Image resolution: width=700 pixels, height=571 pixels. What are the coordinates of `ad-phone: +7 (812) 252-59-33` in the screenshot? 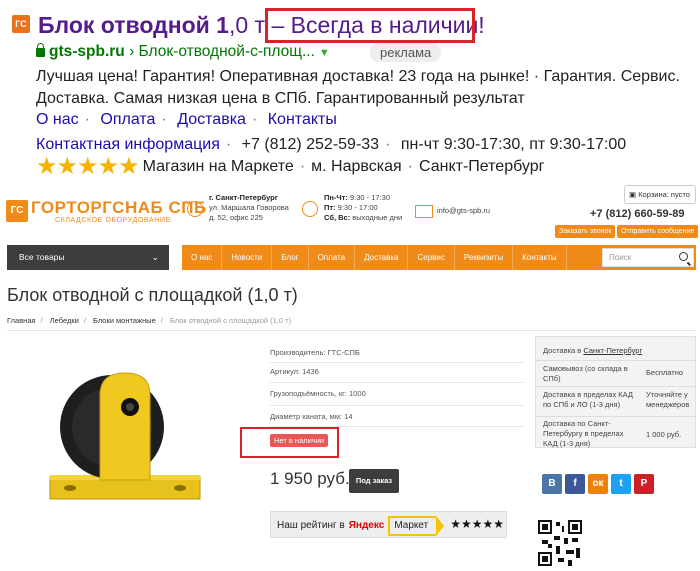 It's located at (310, 144).